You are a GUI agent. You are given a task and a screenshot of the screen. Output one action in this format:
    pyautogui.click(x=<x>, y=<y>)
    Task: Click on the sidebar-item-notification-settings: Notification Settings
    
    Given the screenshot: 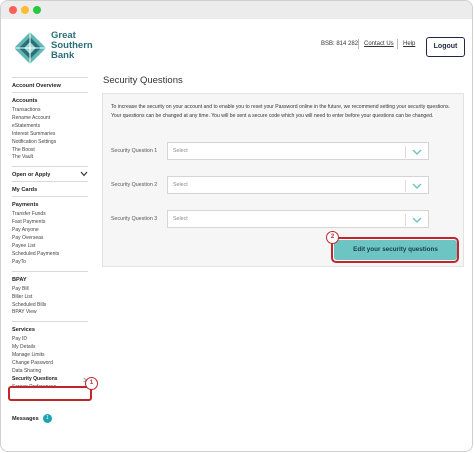 What is the action you would take?
    pyautogui.click(x=50, y=143)
    